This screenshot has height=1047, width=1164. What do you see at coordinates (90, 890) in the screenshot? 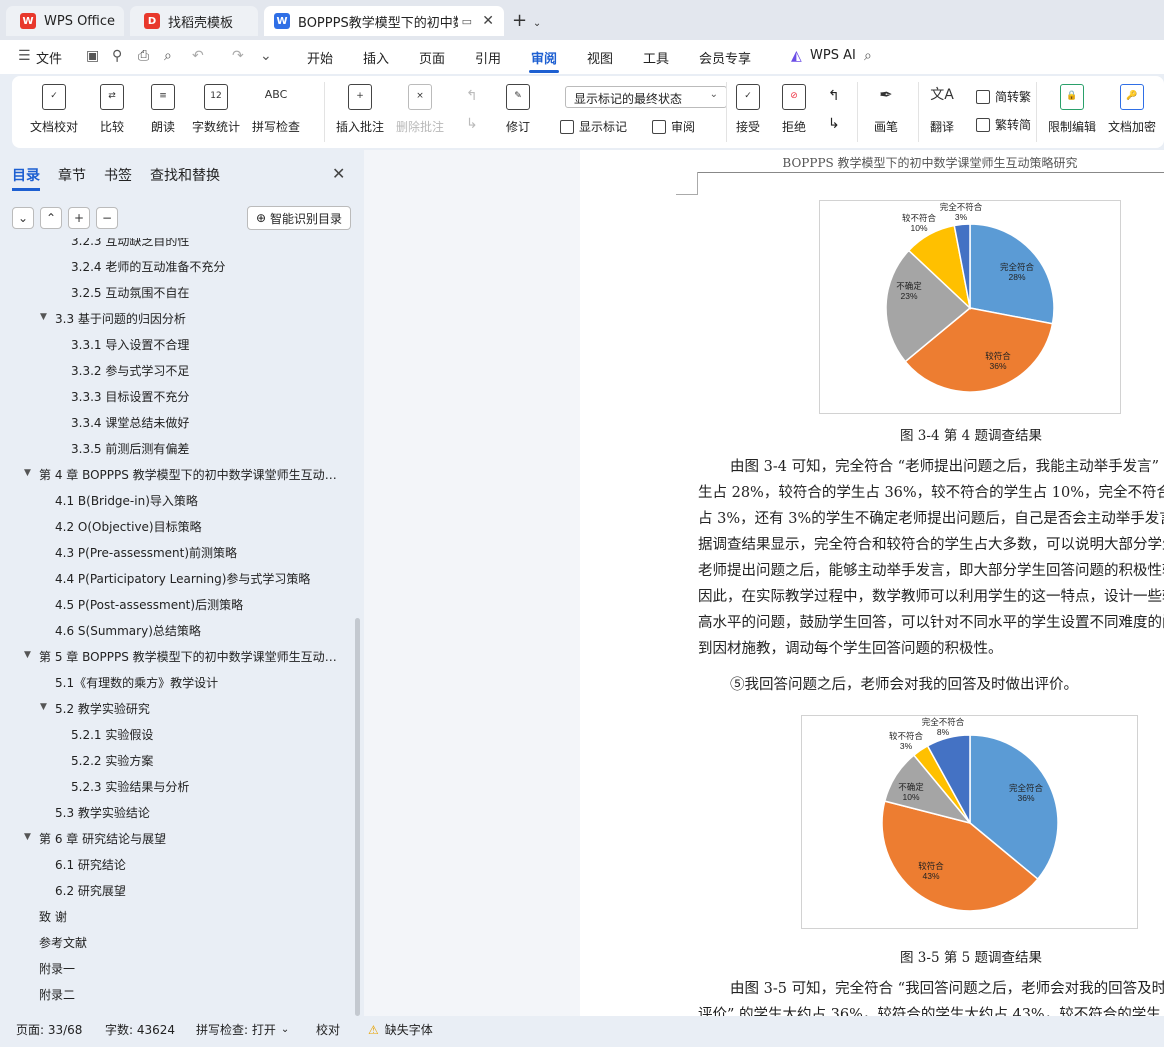
I see `toc-item: 6.2 研究展望` at bounding box center [90, 890].